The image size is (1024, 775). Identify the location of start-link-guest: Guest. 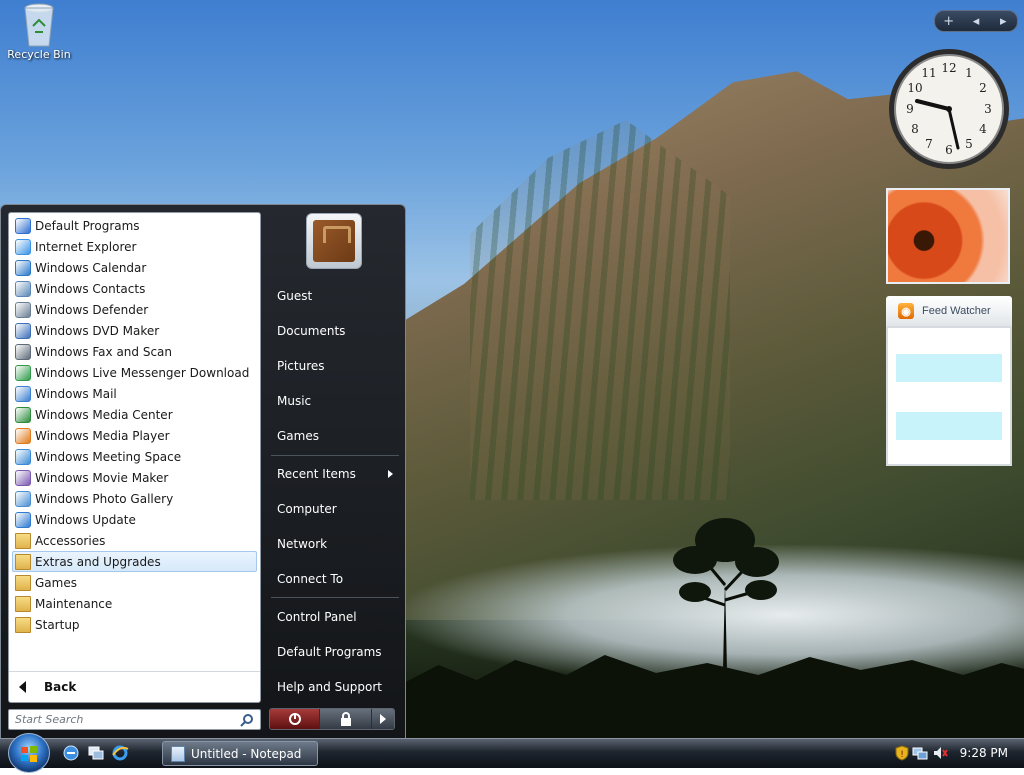
(335, 296).